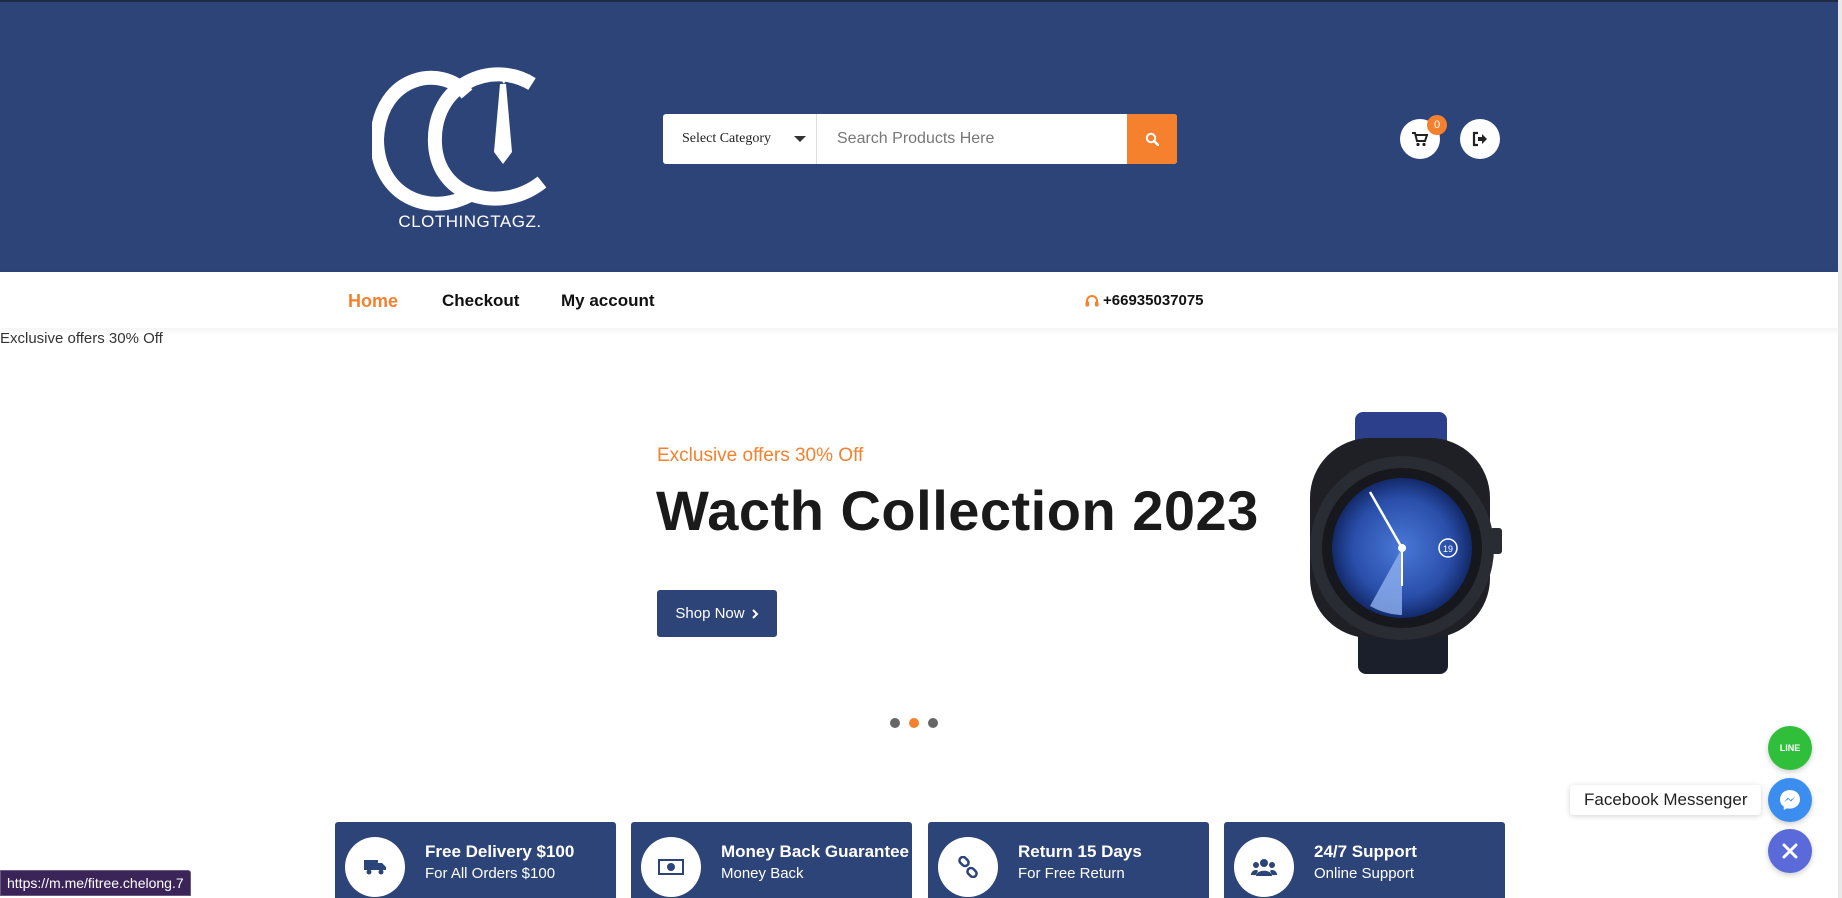  What do you see at coordinates (1437, 125) in the screenshot?
I see `cart-count-badge: 0` at bounding box center [1437, 125].